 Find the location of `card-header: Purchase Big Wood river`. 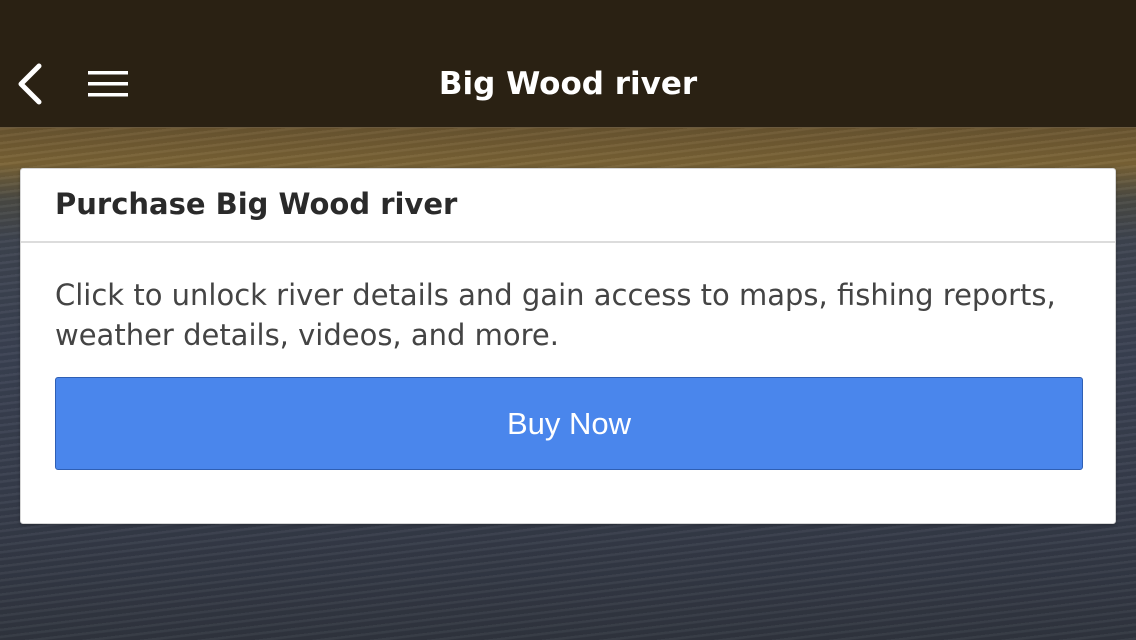

card-header: Purchase Big Wood river is located at coordinates (568, 206).